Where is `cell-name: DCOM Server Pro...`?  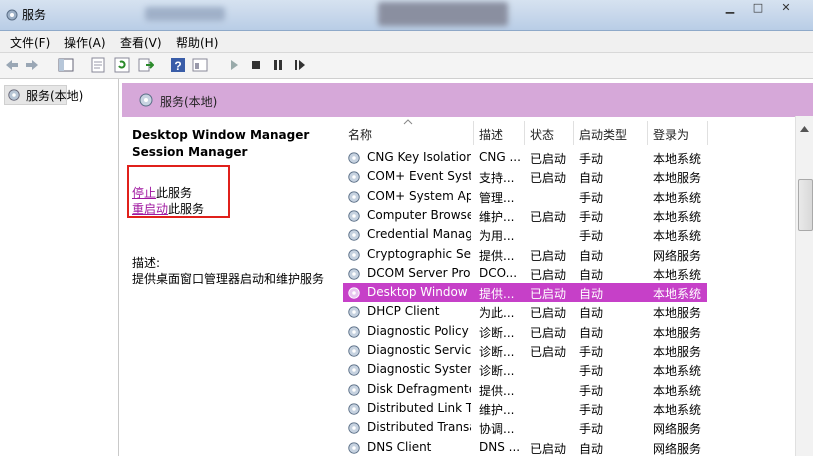 cell-name: DCOM Server Pro... is located at coordinates (419, 272).